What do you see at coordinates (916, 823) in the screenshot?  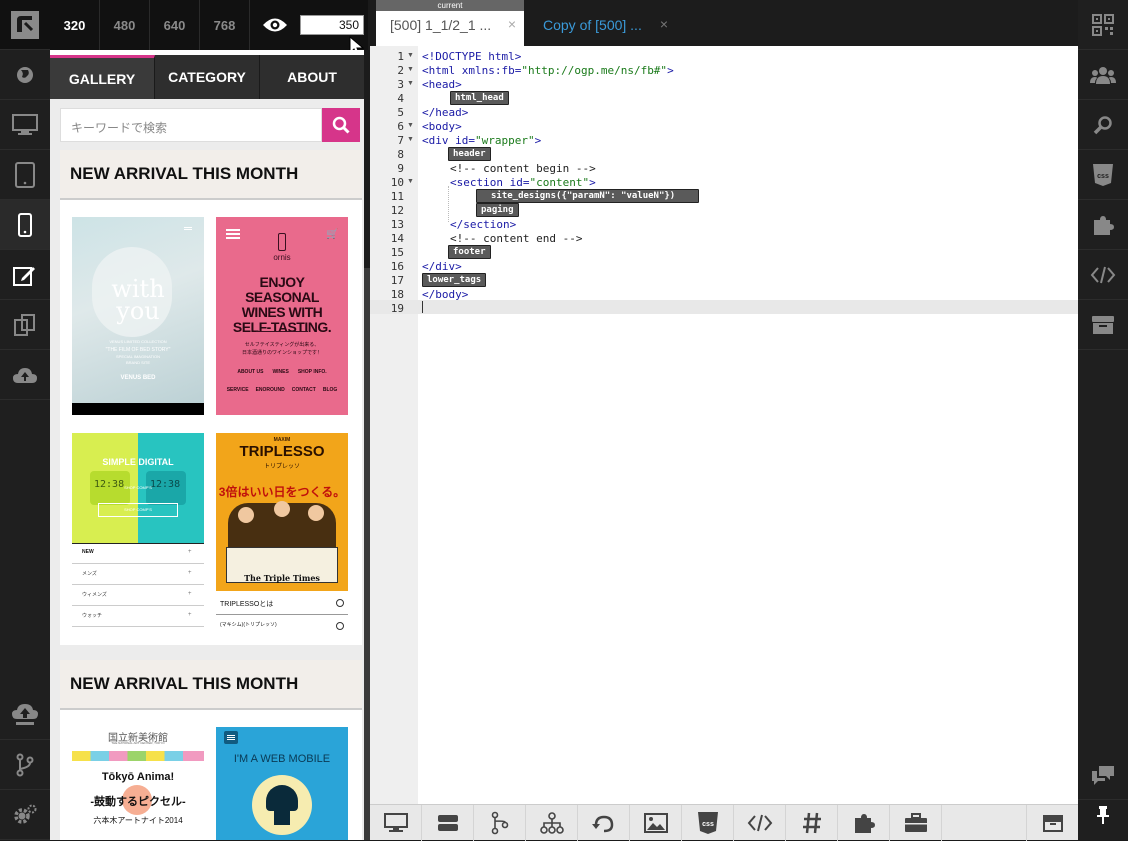 I see `briefcase-icon` at bounding box center [916, 823].